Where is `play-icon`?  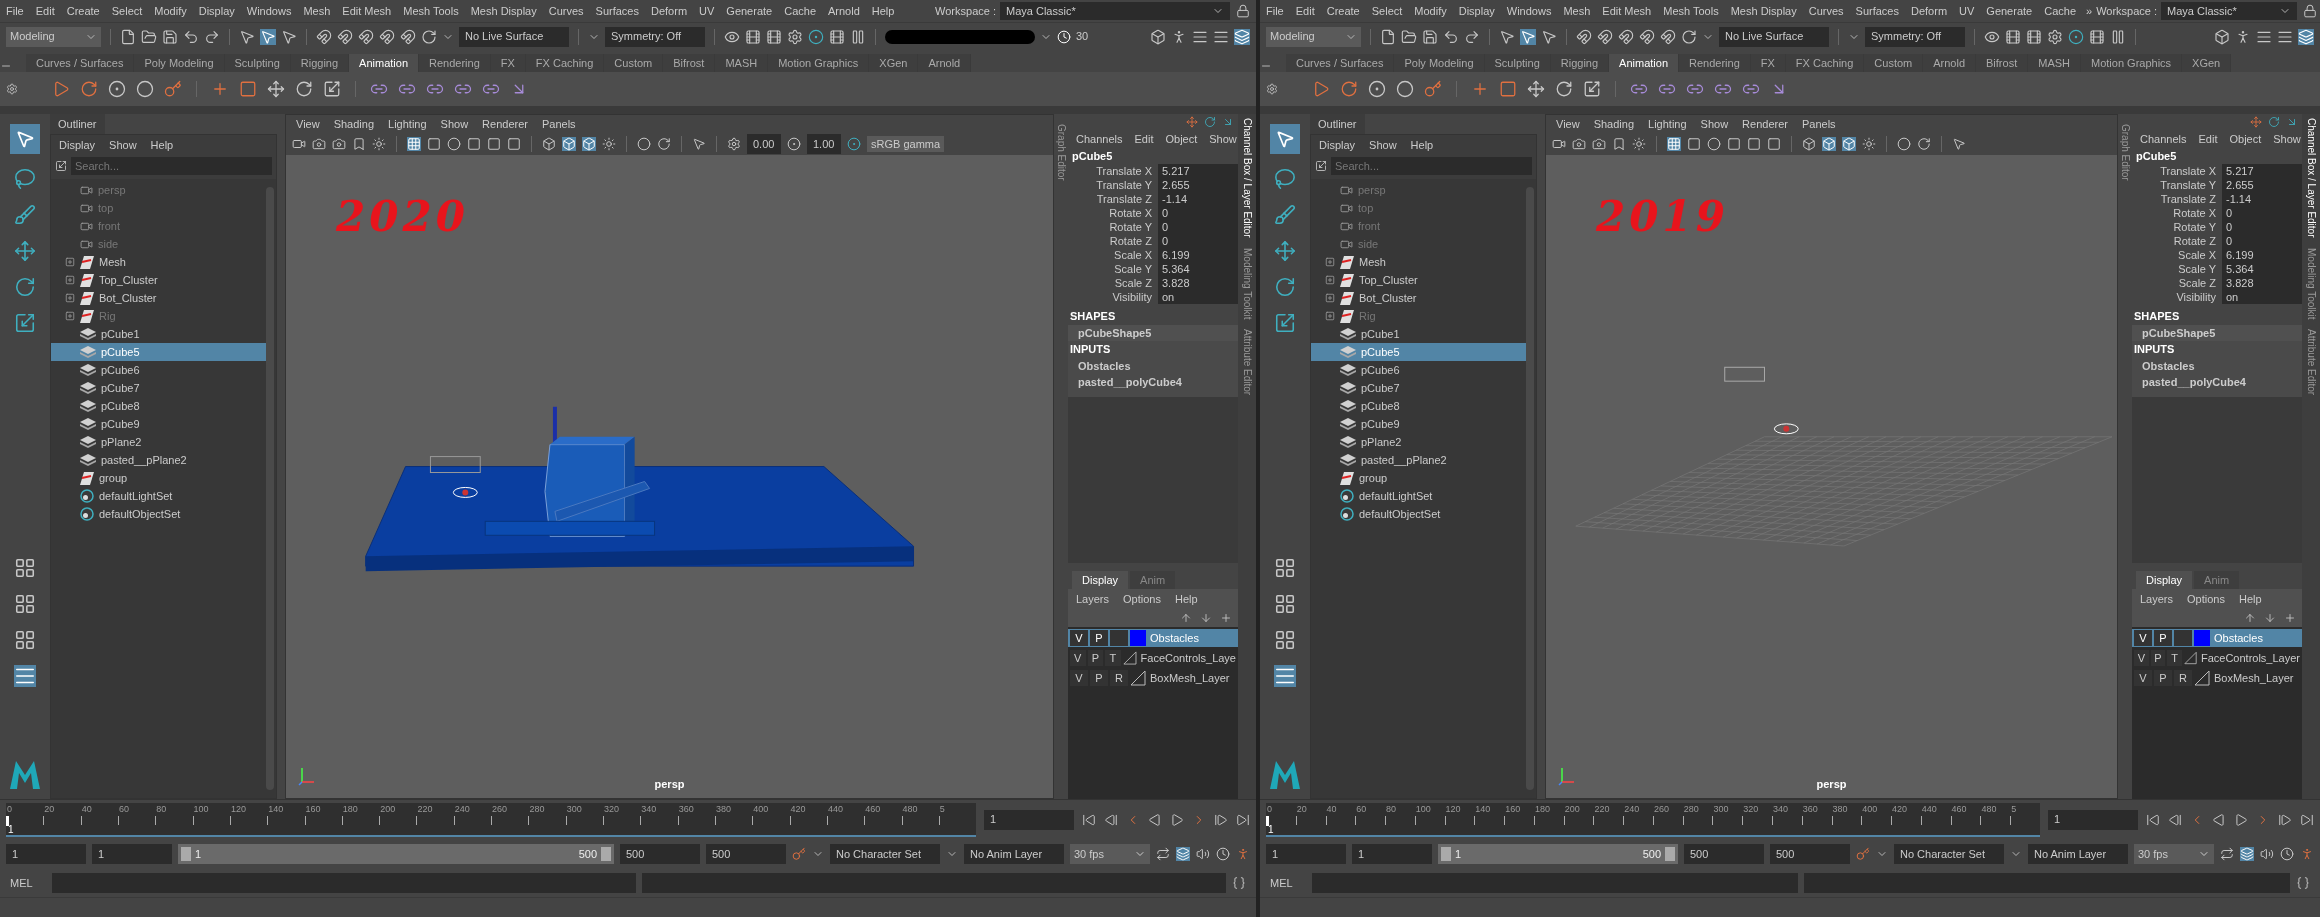
play-icon is located at coordinates (1177, 819).